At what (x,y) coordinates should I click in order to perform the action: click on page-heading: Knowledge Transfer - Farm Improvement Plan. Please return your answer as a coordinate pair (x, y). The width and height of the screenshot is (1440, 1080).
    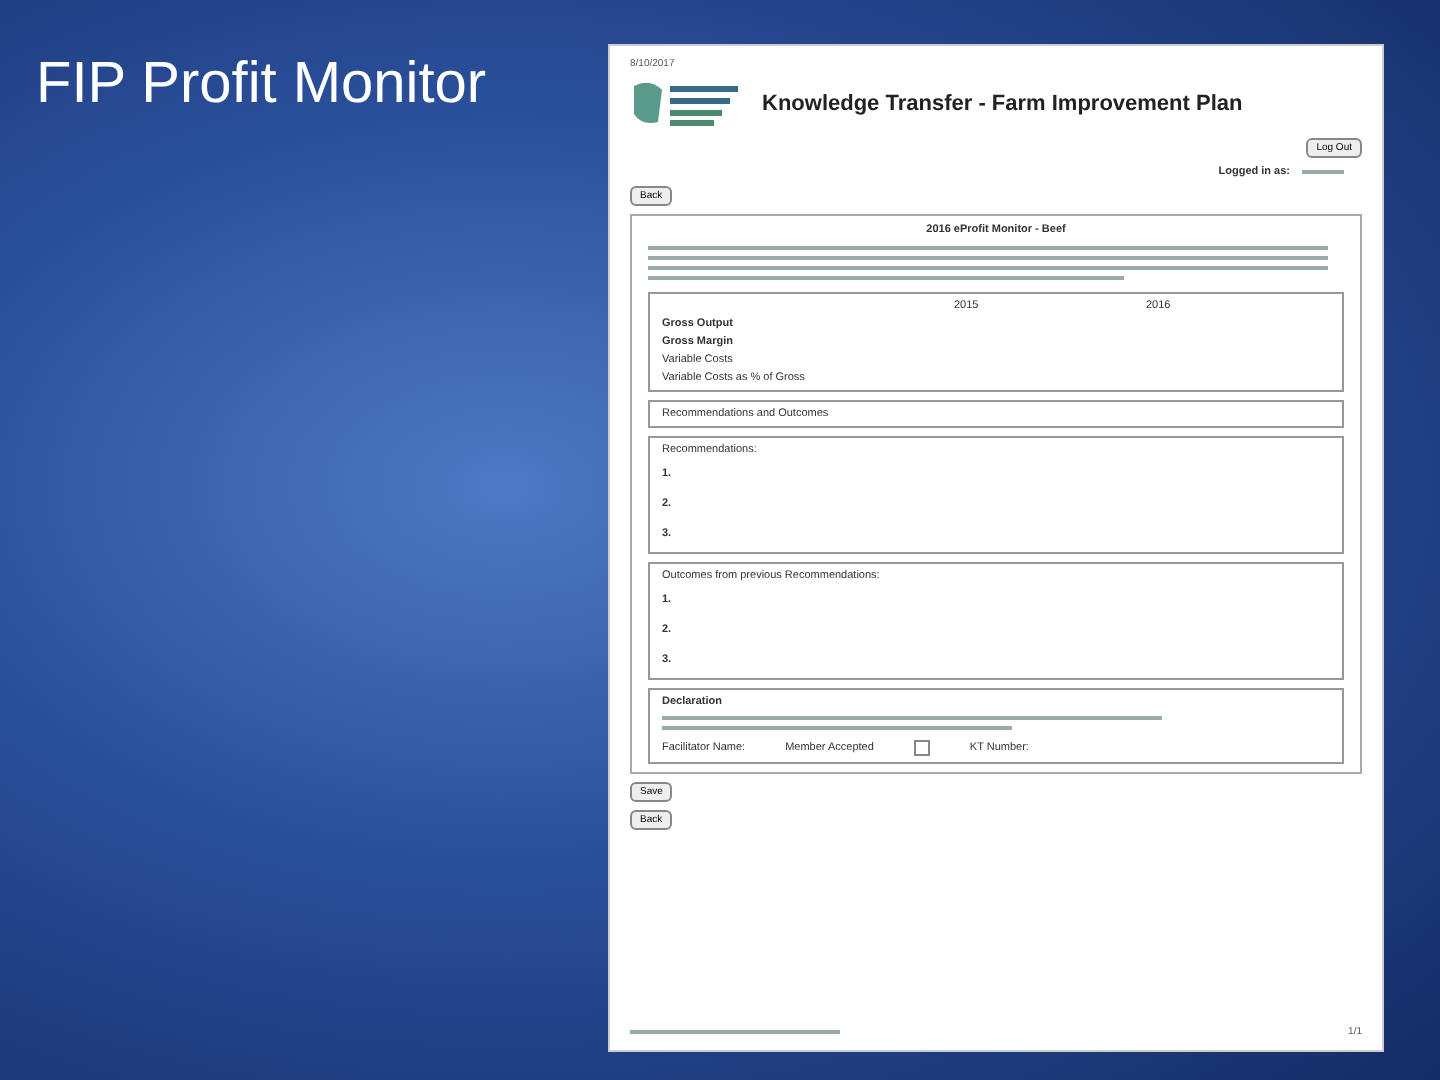
    Looking at the image, I should click on (1002, 104).